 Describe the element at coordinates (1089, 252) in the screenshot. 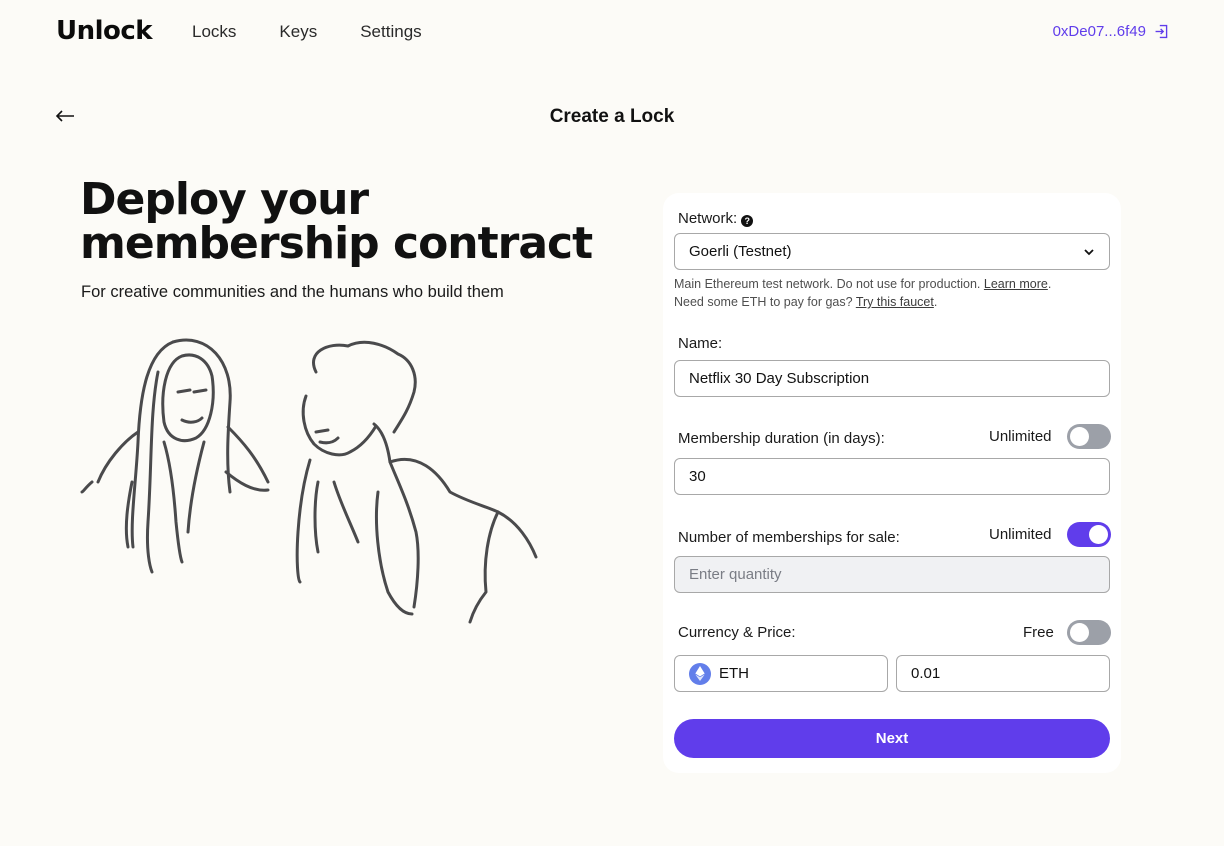

I see `chevron-down-icon` at that location.